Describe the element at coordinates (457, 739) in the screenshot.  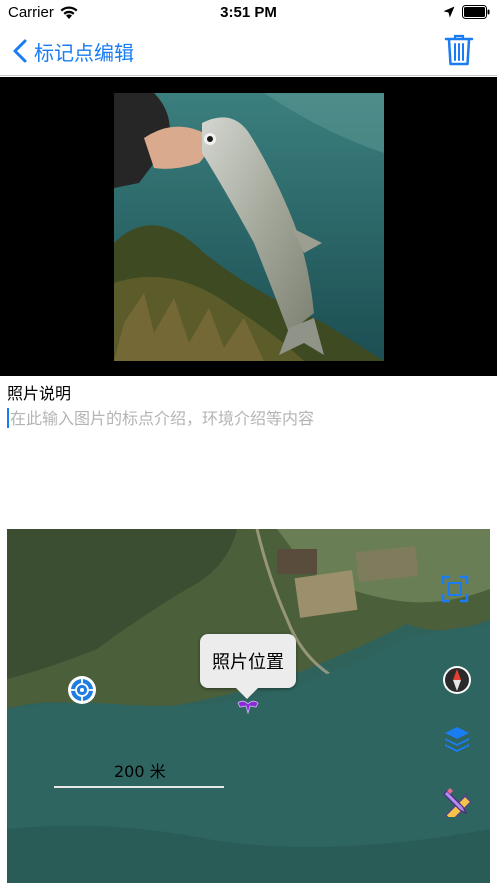
I see `layers-icon` at that location.